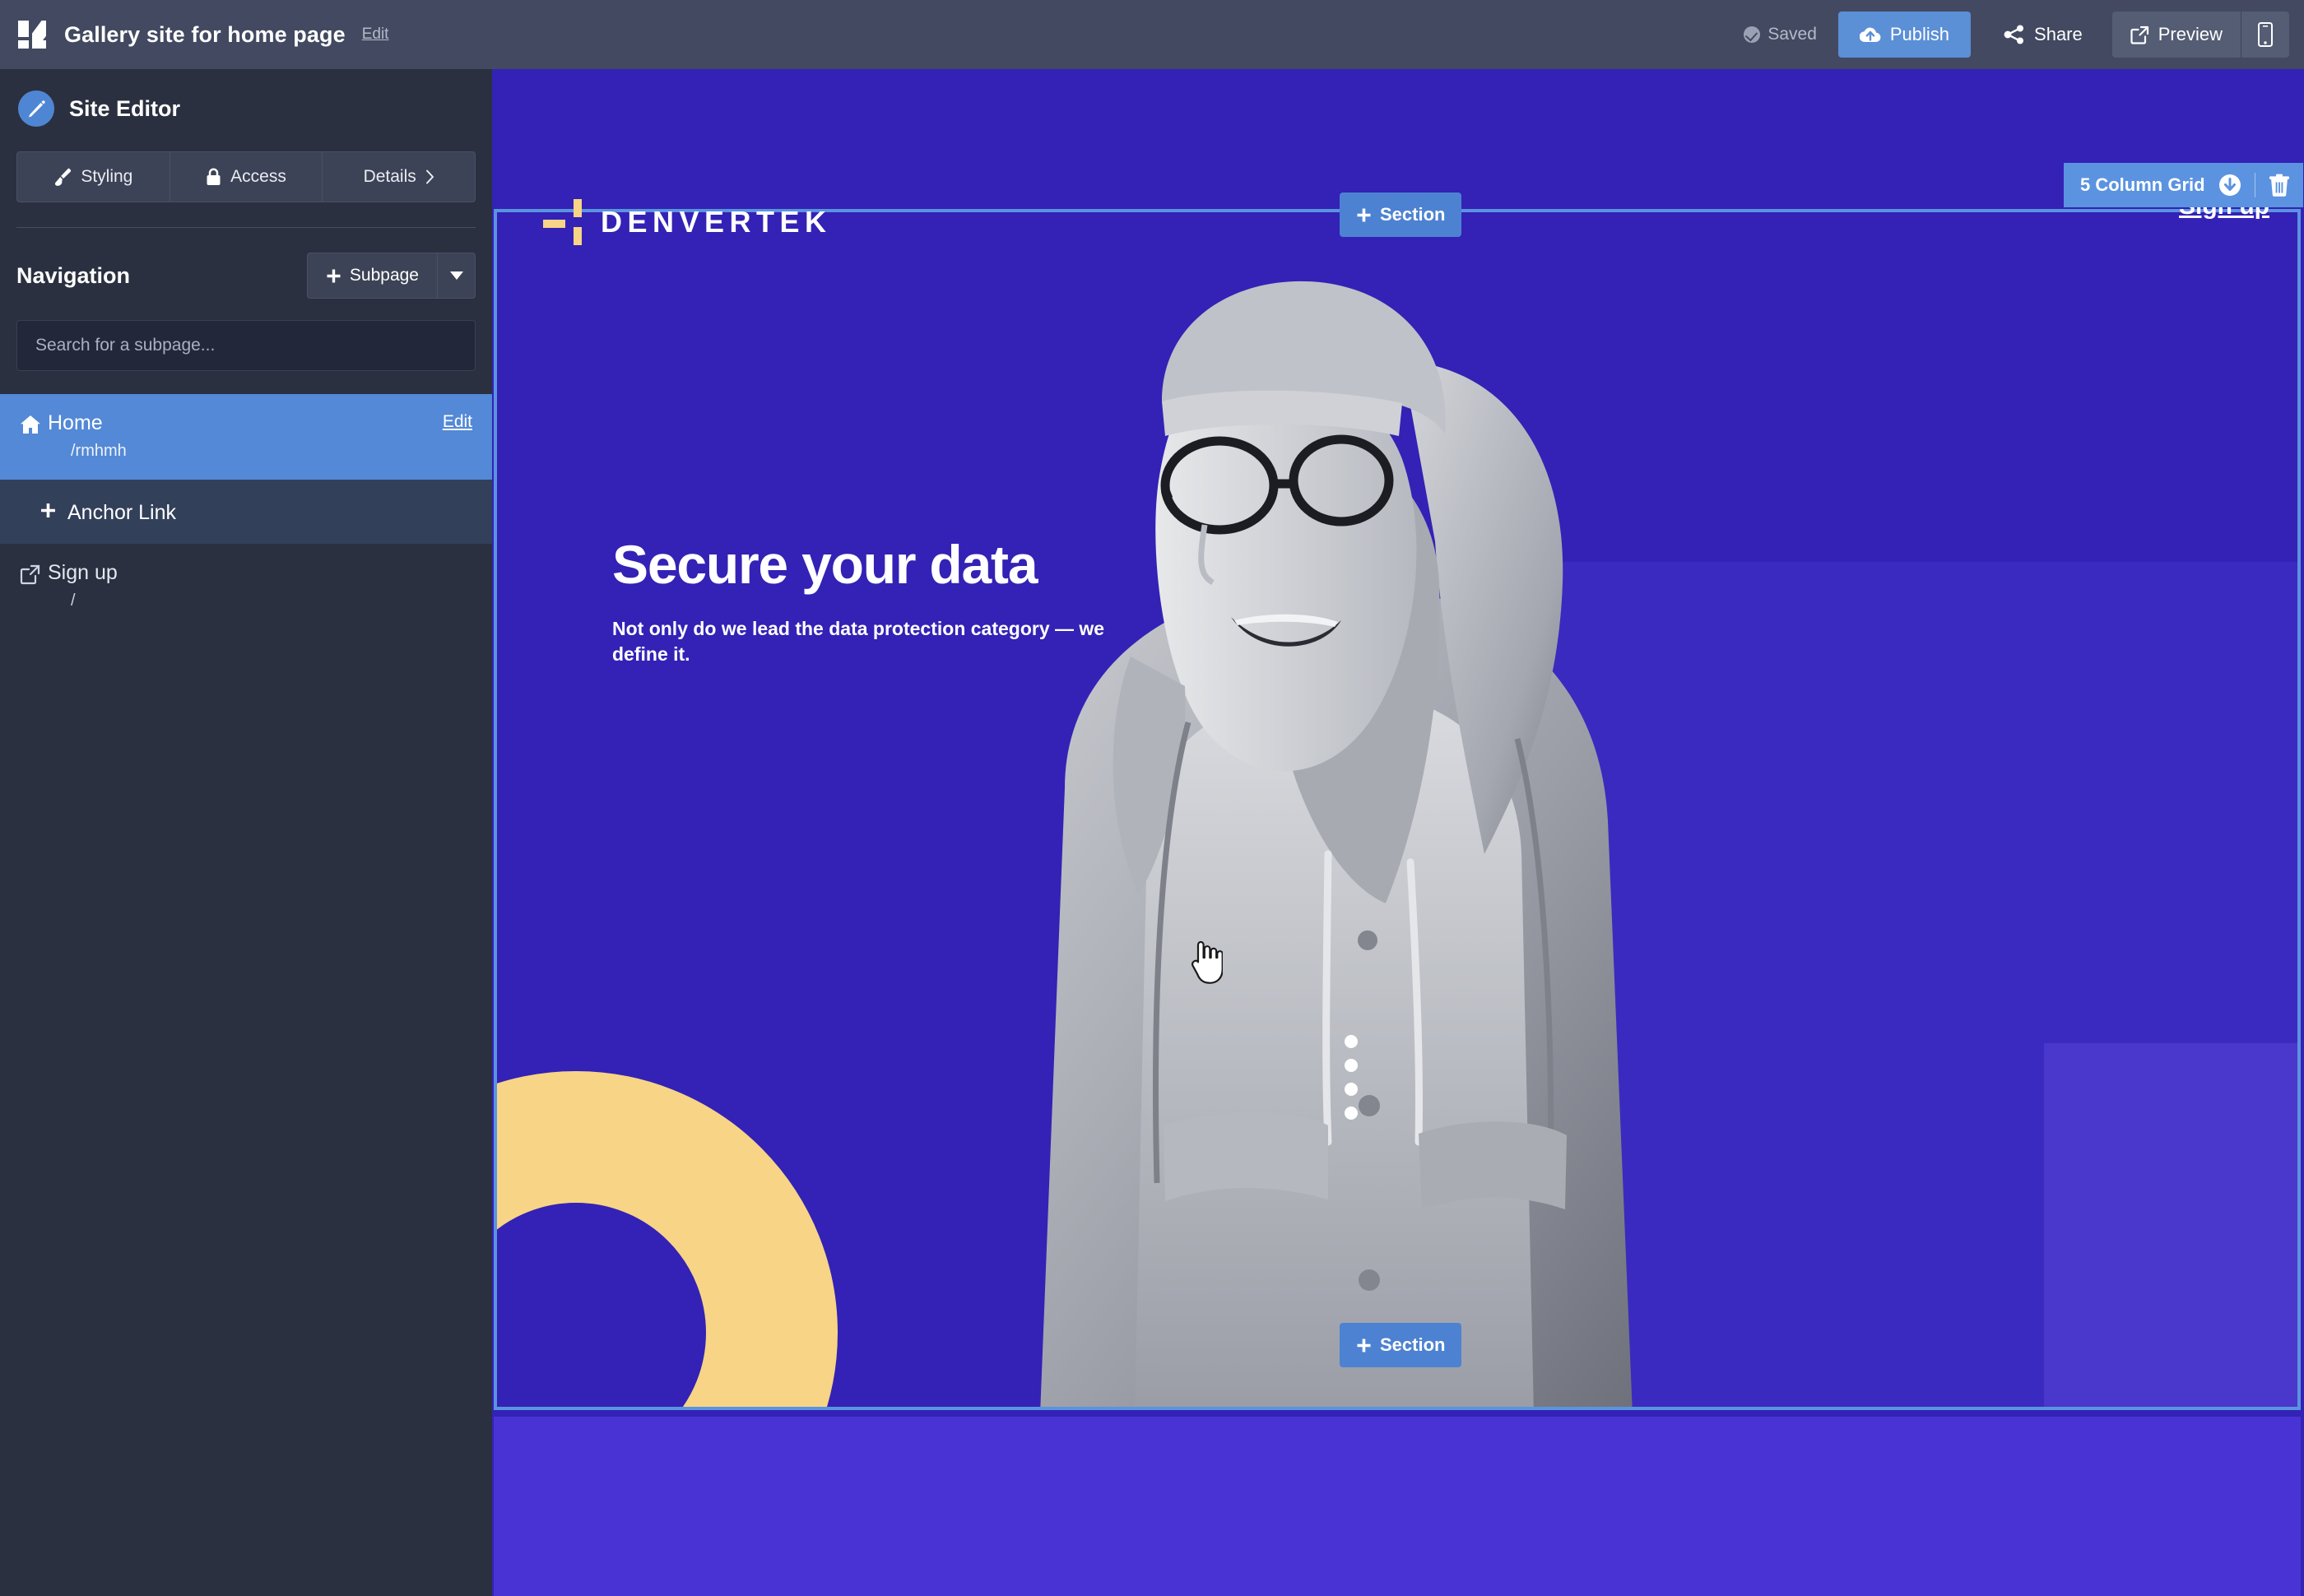 The width and height of the screenshot is (2304, 1596). What do you see at coordinates (667, 1239) in the screenshot?
I see `hero-decorative-arc` at bounding box center [667, 1239].